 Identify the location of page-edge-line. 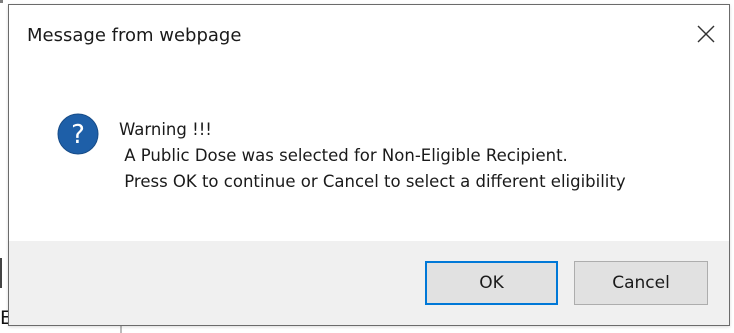
(1, 273).